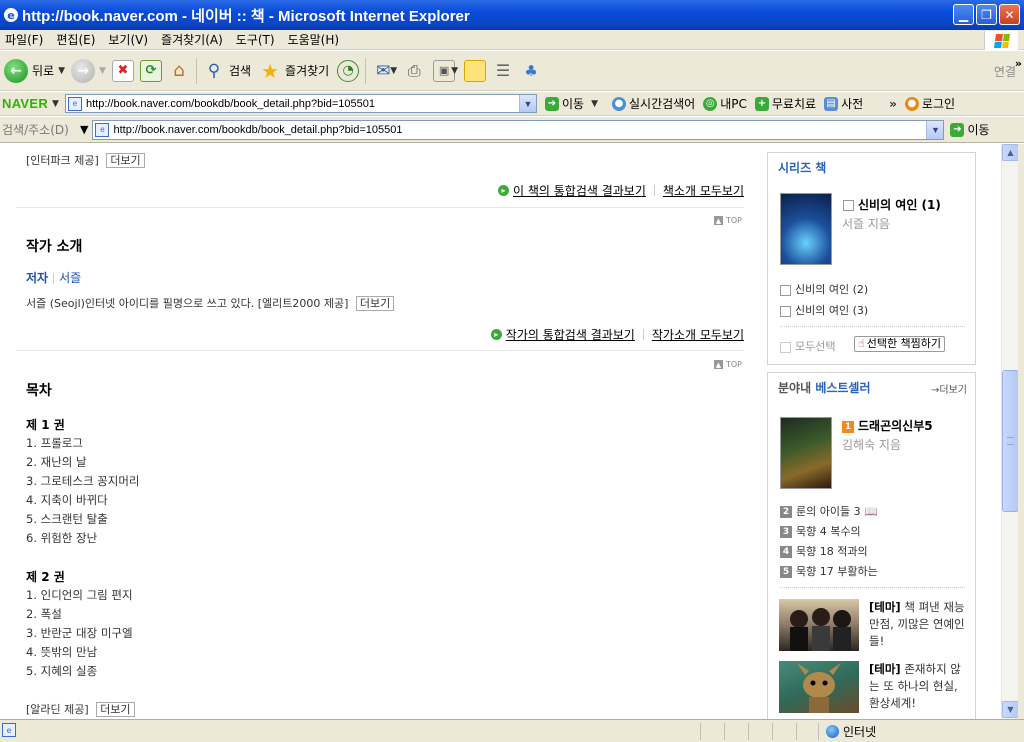 The width and height of the screenshot is (1024, 742). I want to click on address-dropdown-icon: ▼, so click(935, 129).